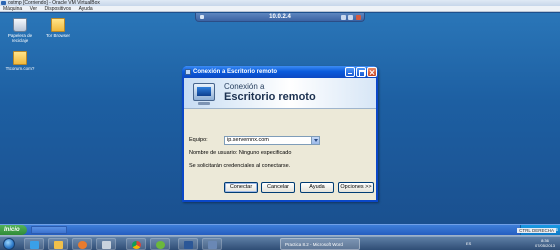  Describe the element at coordinates (241, 187) in the screenshot. I see `connect-button: Conectar` at that location.